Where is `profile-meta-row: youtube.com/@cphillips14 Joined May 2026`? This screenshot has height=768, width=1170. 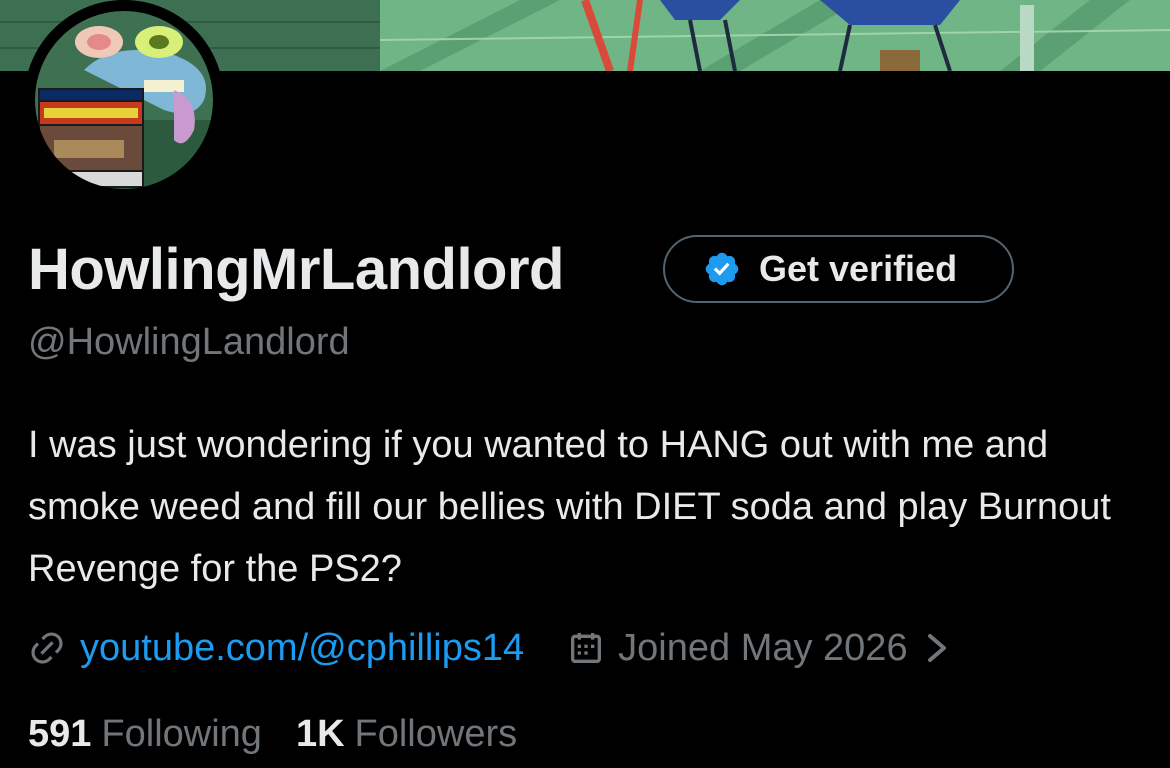 profile-meta-row: youtube.com/@cphillips14 Joined May 2026 is located at coordinates (489, 648).